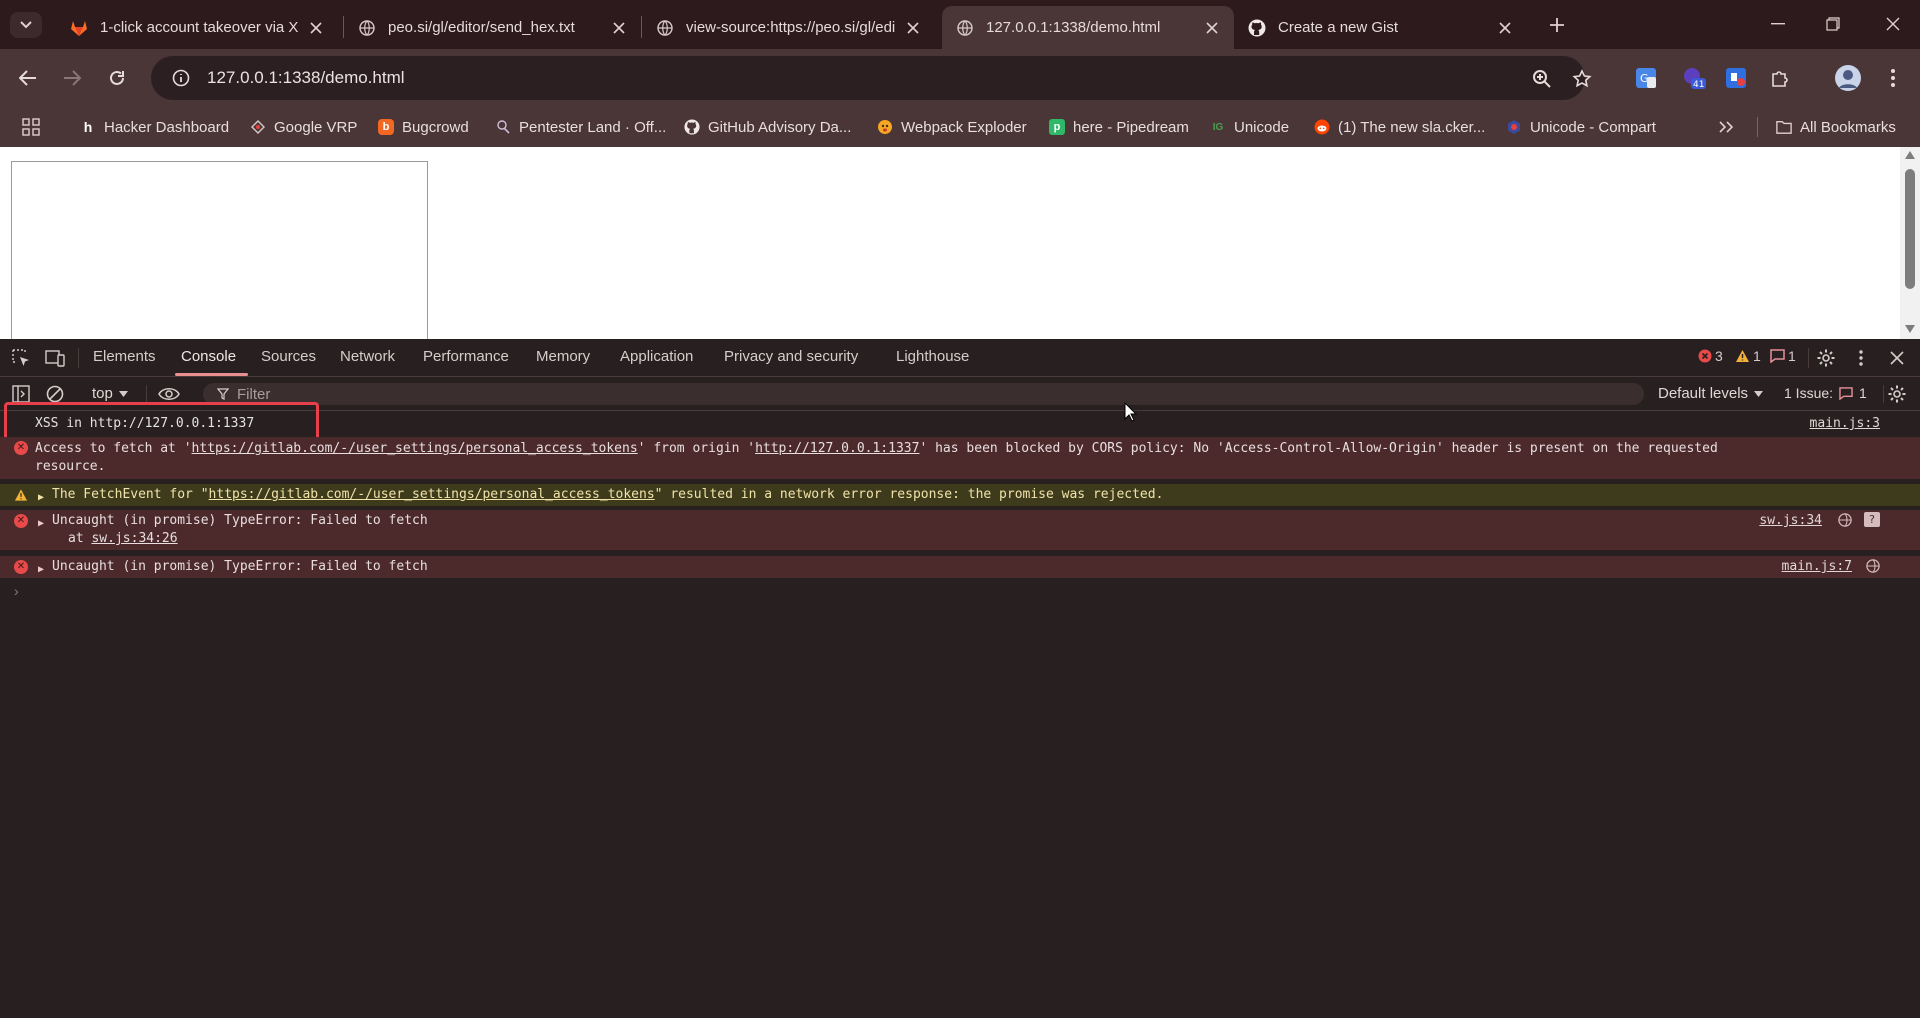 This screenshot has height=1018, width=1920. Describe the element at coordinates (70, 466) in the screenshot. I see `error-text-continued: resource.` at that location.